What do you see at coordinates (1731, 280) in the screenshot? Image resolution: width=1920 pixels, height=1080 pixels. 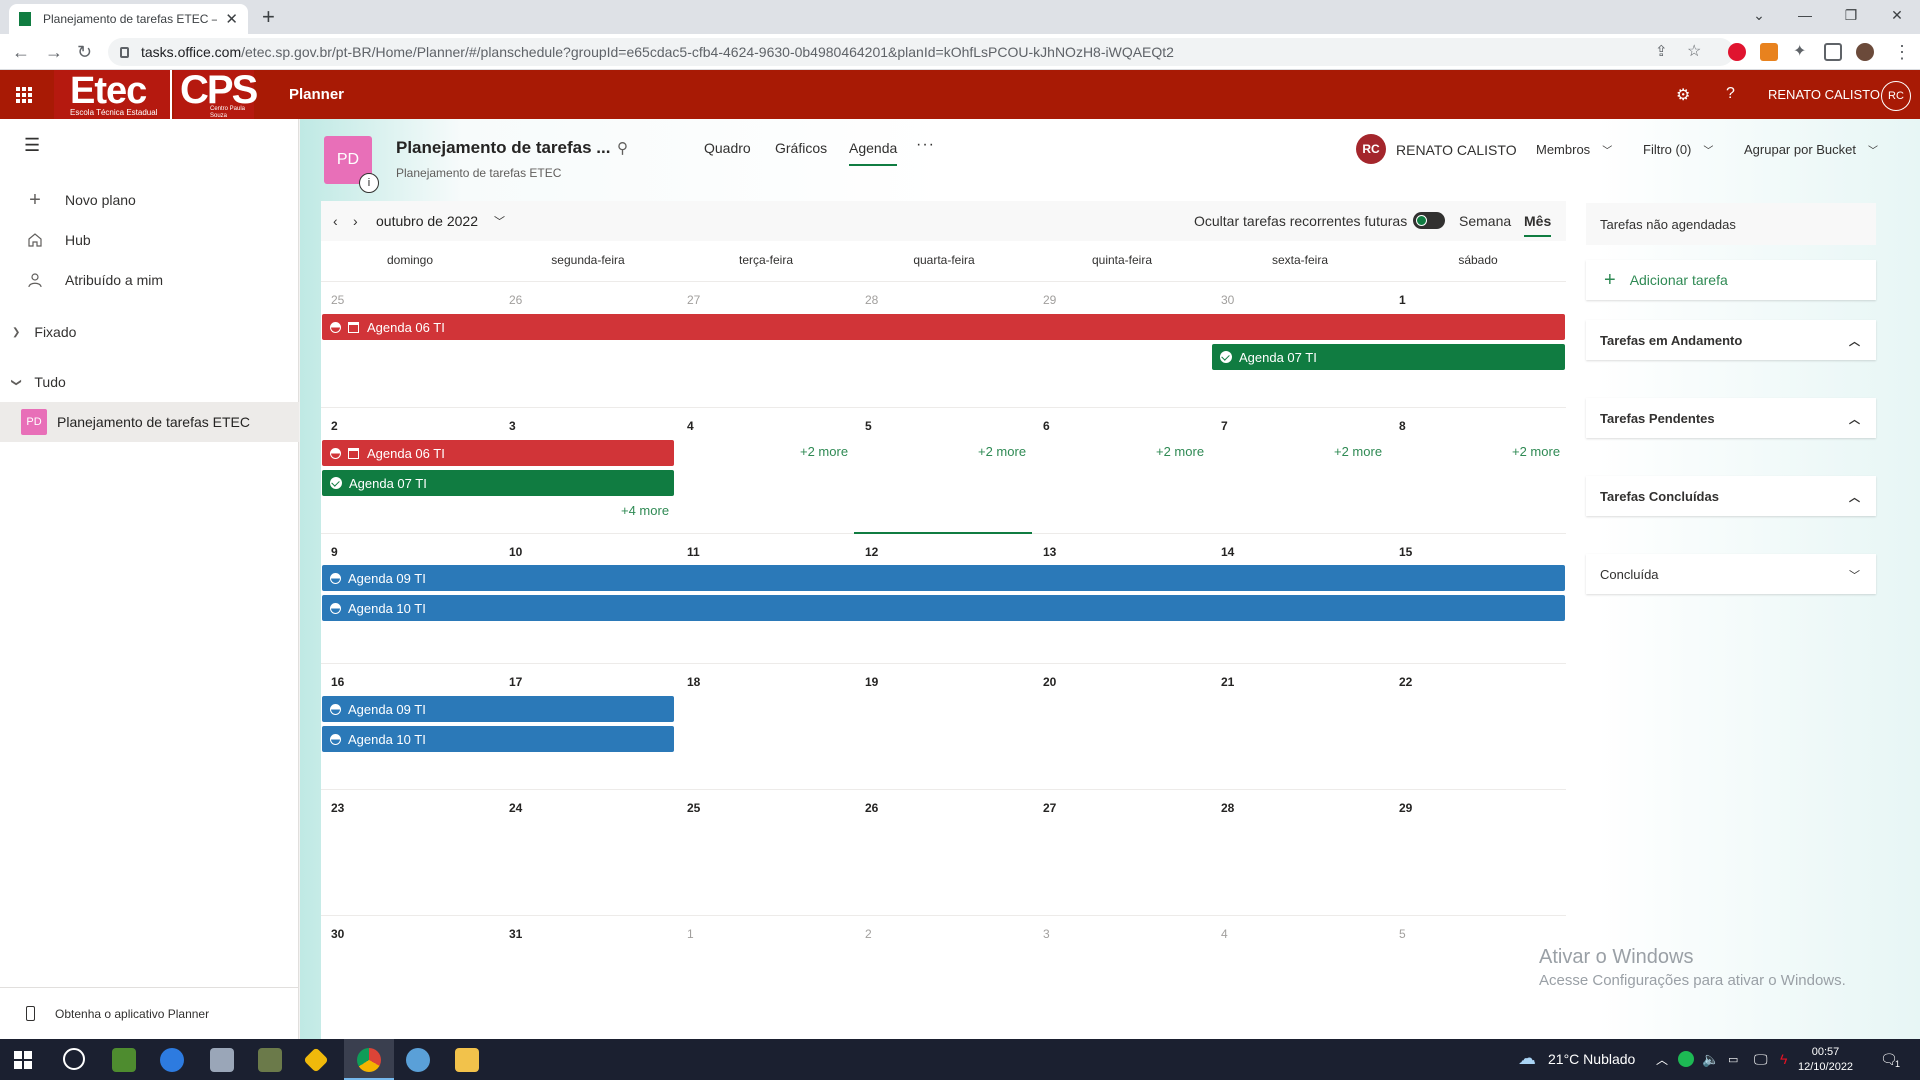 I see `add-task-button: + Adicionar tarefa` at bounding box center [1731, 280].